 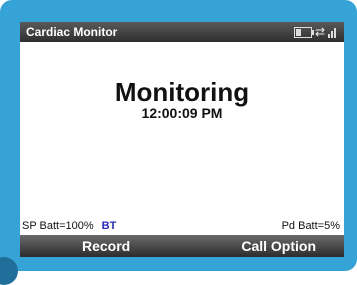 I want to click on frame-corner-dot, so click(x=9, y=271).